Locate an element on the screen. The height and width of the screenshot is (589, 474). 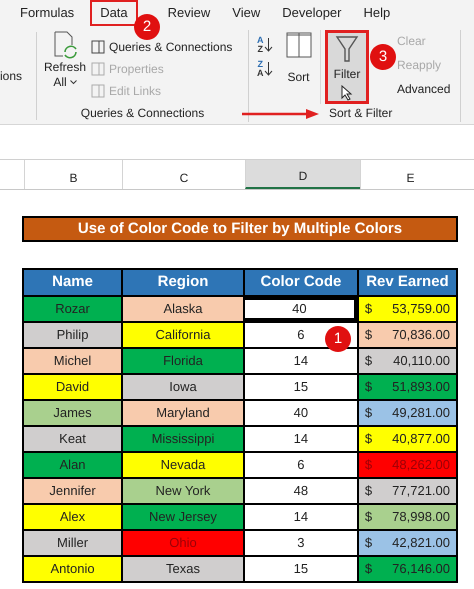
sort-icon is located at coordinates (299, 44).